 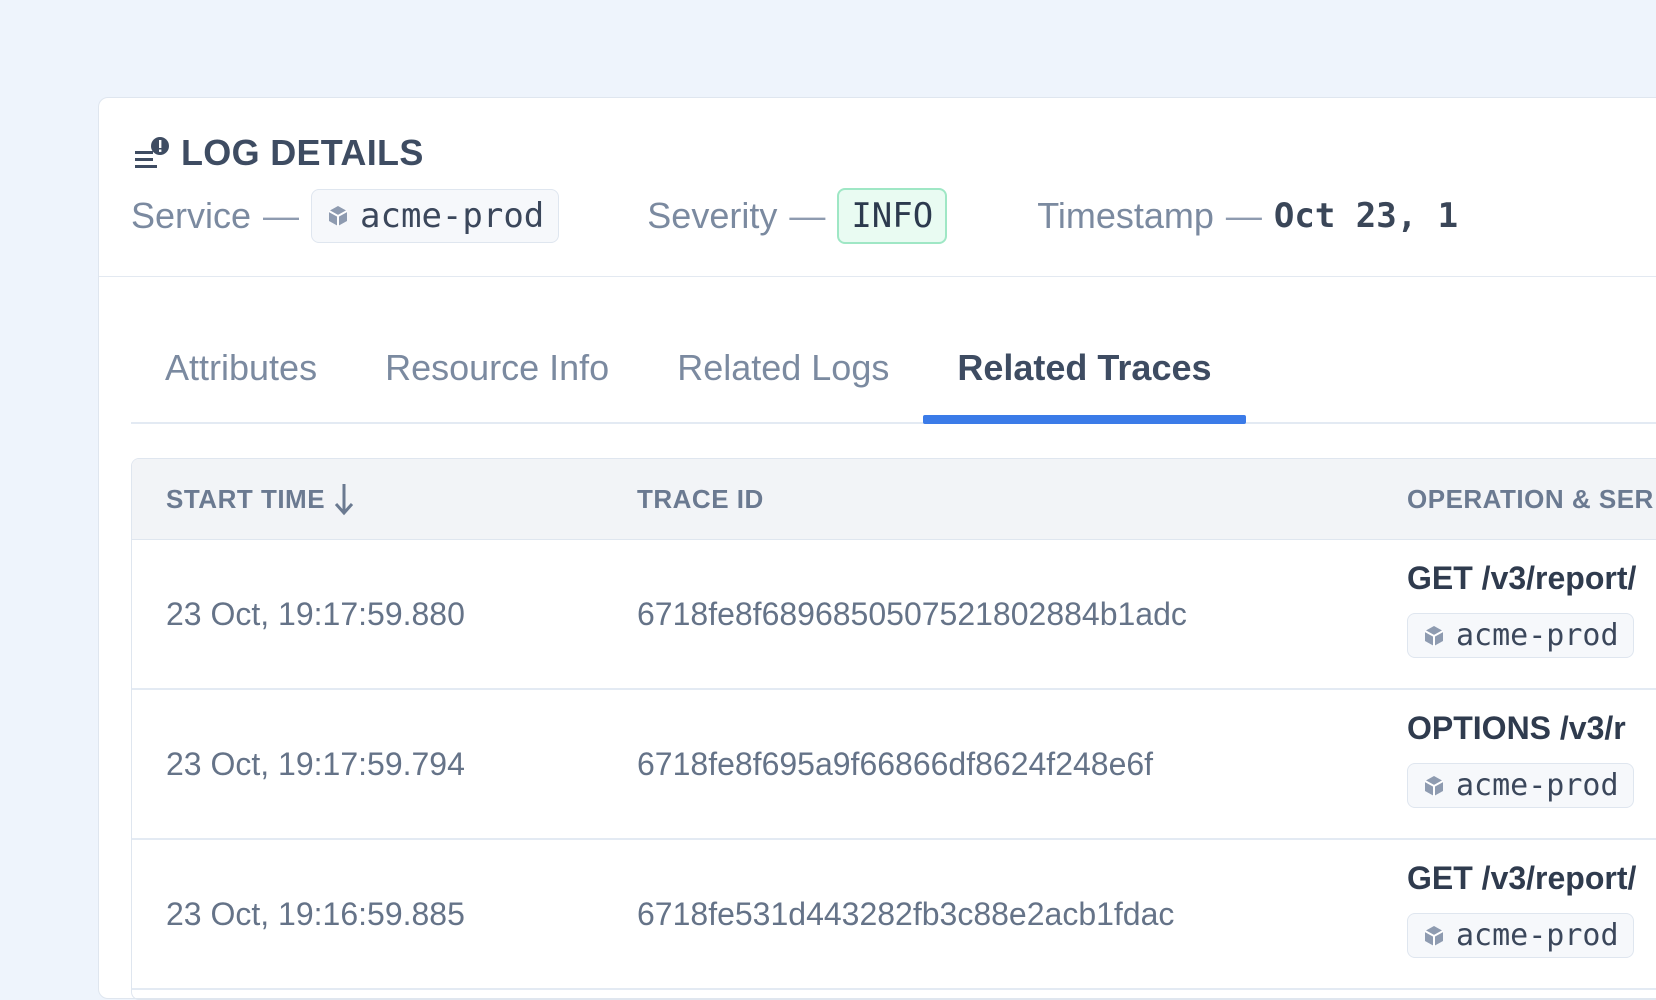 What do you see at coordinates (246, 498) in the screenshot?
I see `column-label: START TIME` at bounding box center [246, 498].